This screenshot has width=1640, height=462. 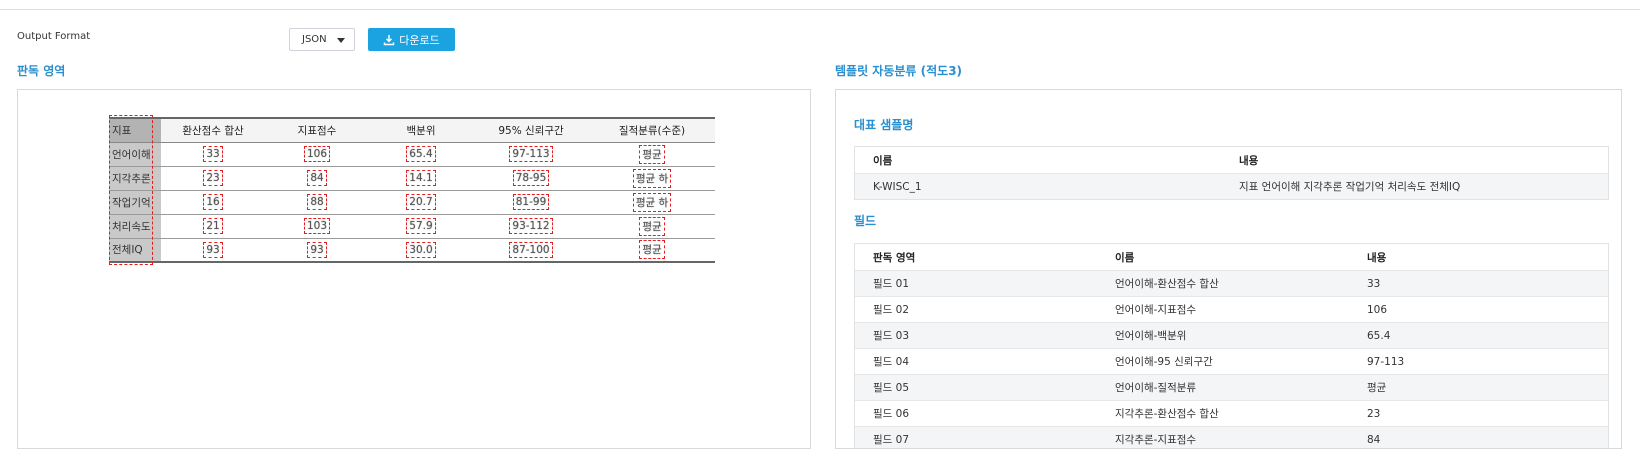 I want to click on field-value-cell: 84, so click(x=1374, y=439).